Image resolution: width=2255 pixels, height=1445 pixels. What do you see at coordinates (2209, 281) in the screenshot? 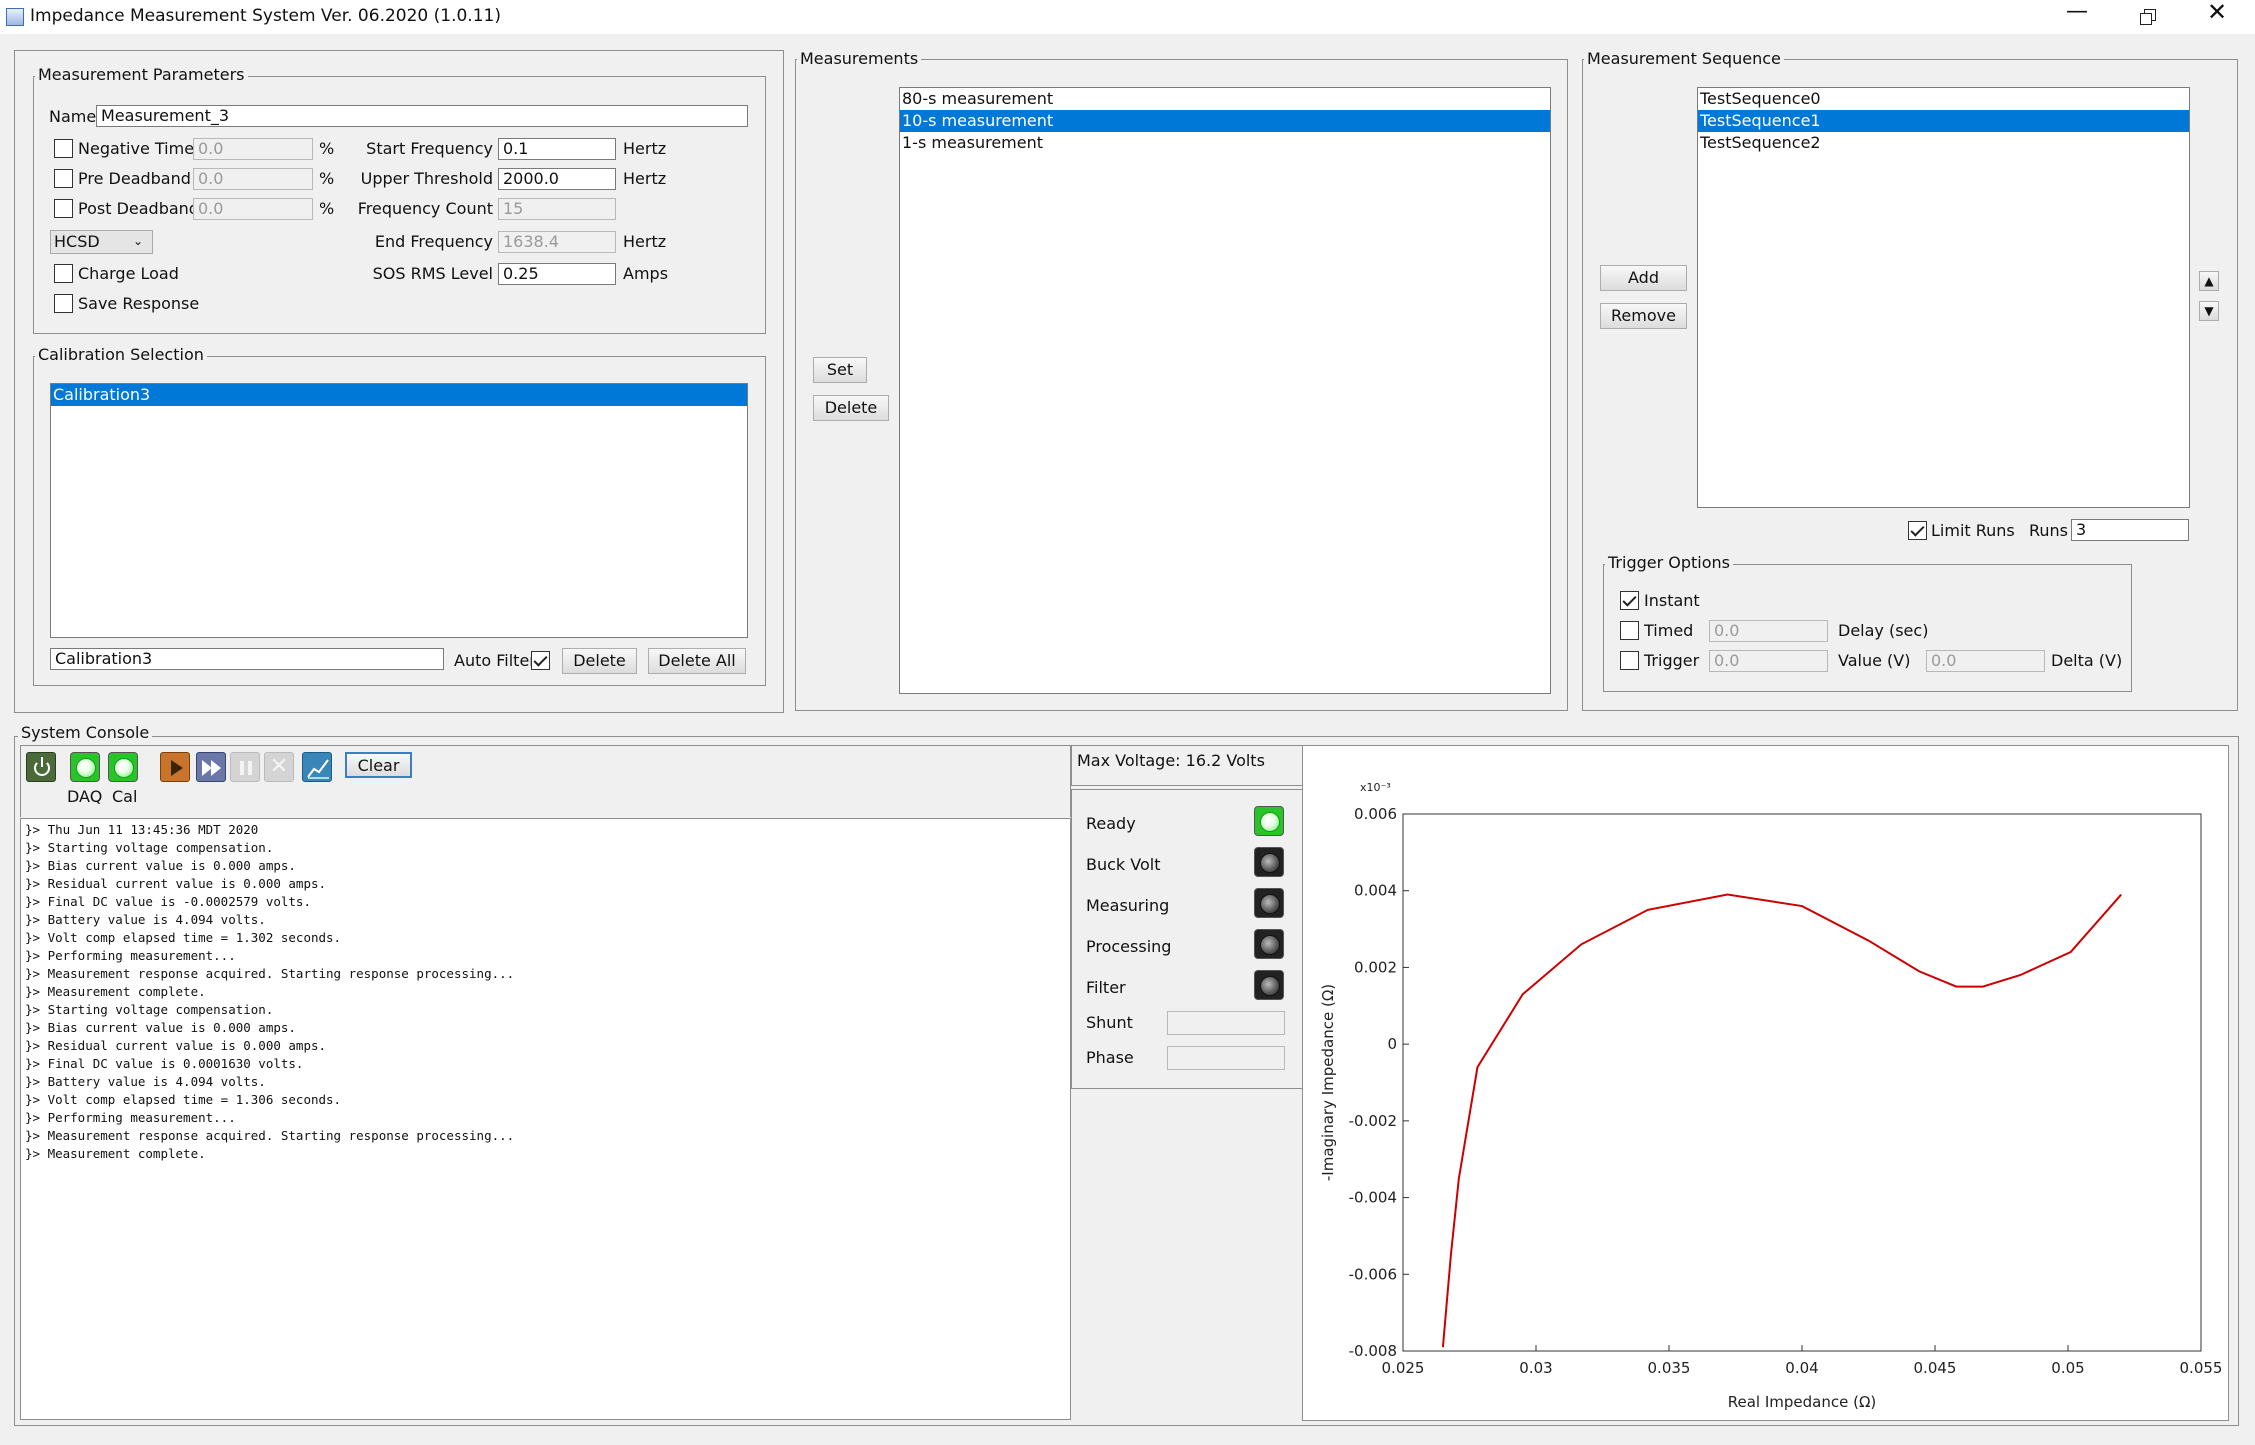
I see `move-up-icon: ▲` at bounding box center [2209, 281].